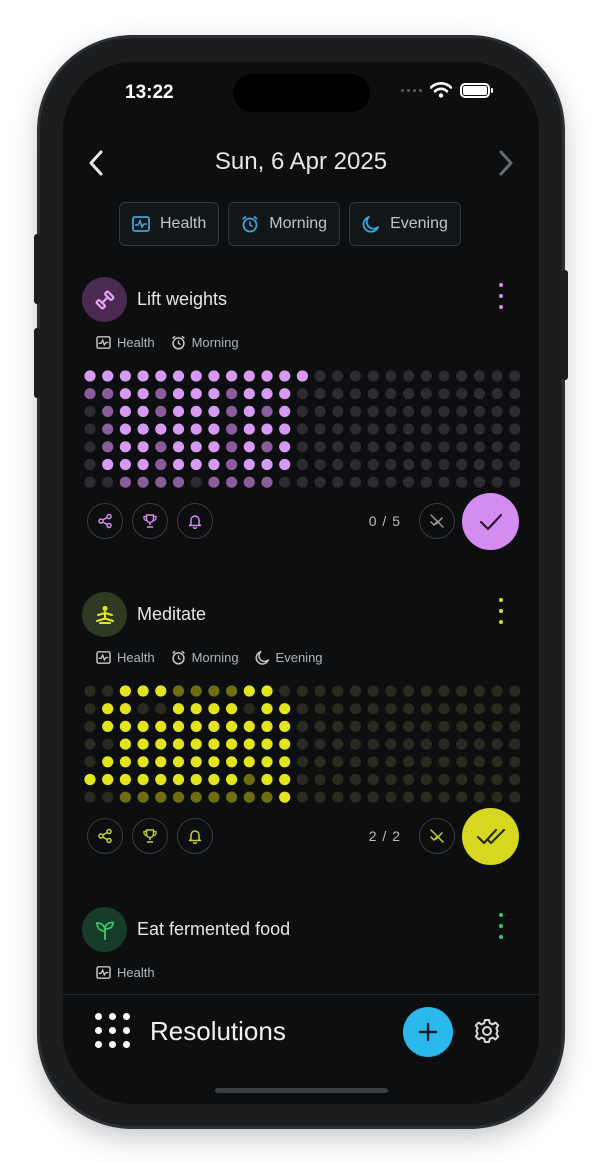  What do you see at coordinates (405, 224) in the screenshot?
I see `filter-evening: Evening` at bounding box center [405, 224].